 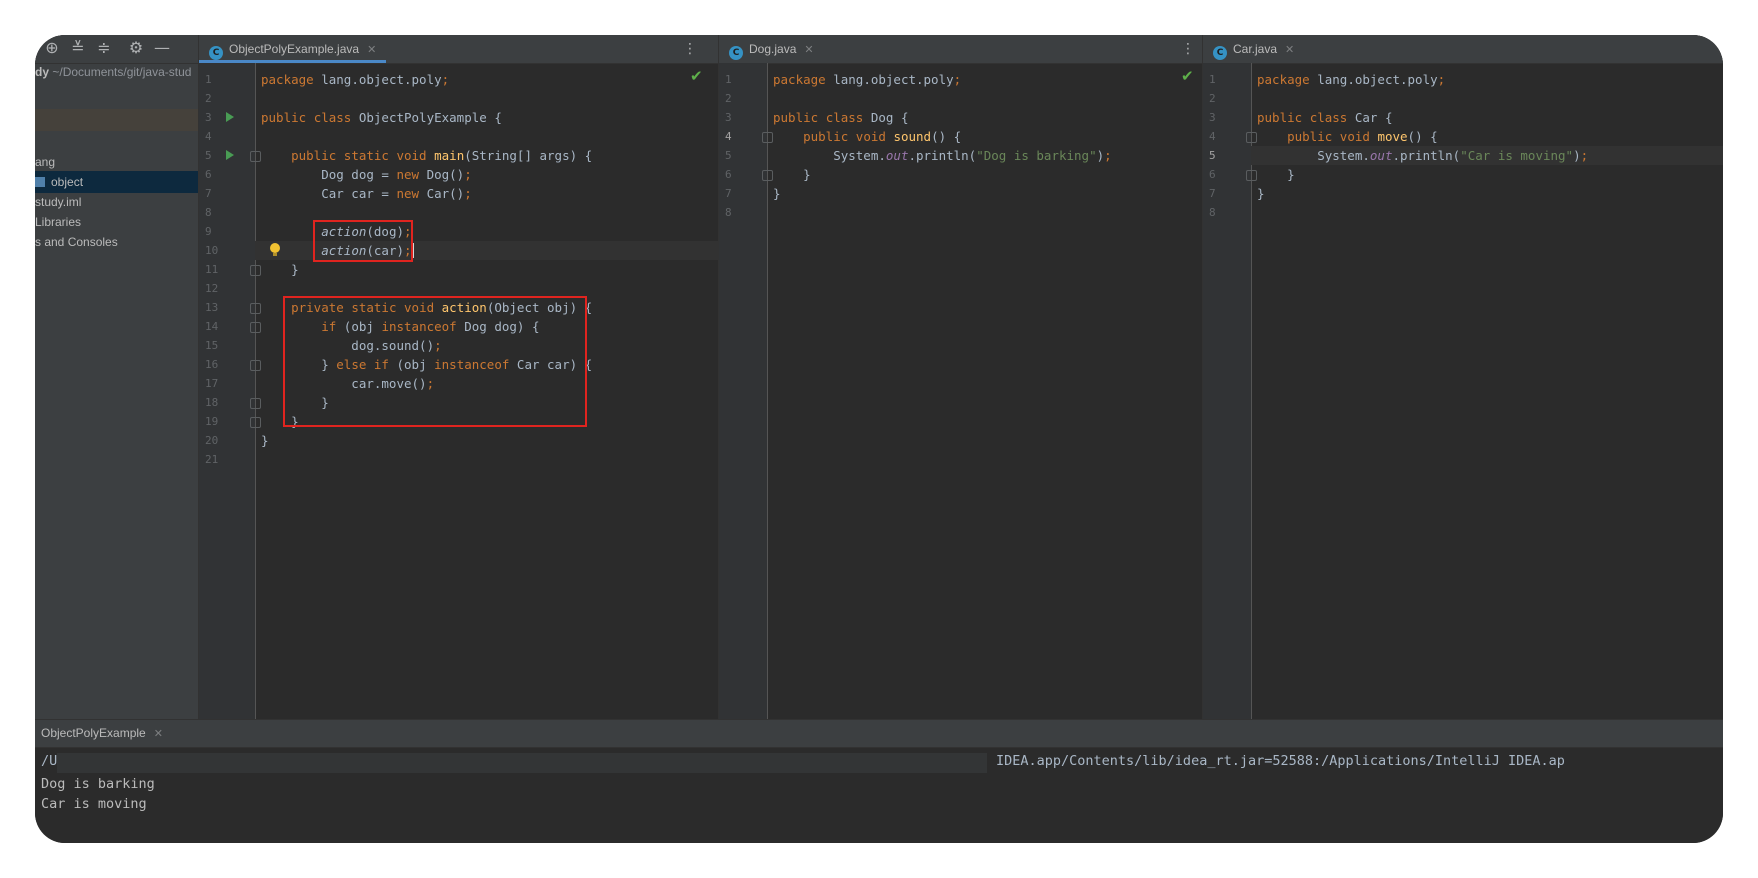 What do you see at coordinates (840, 117) in the screenshot?
I see `code-line: public class Dog {` at bounding box center [840, 117].